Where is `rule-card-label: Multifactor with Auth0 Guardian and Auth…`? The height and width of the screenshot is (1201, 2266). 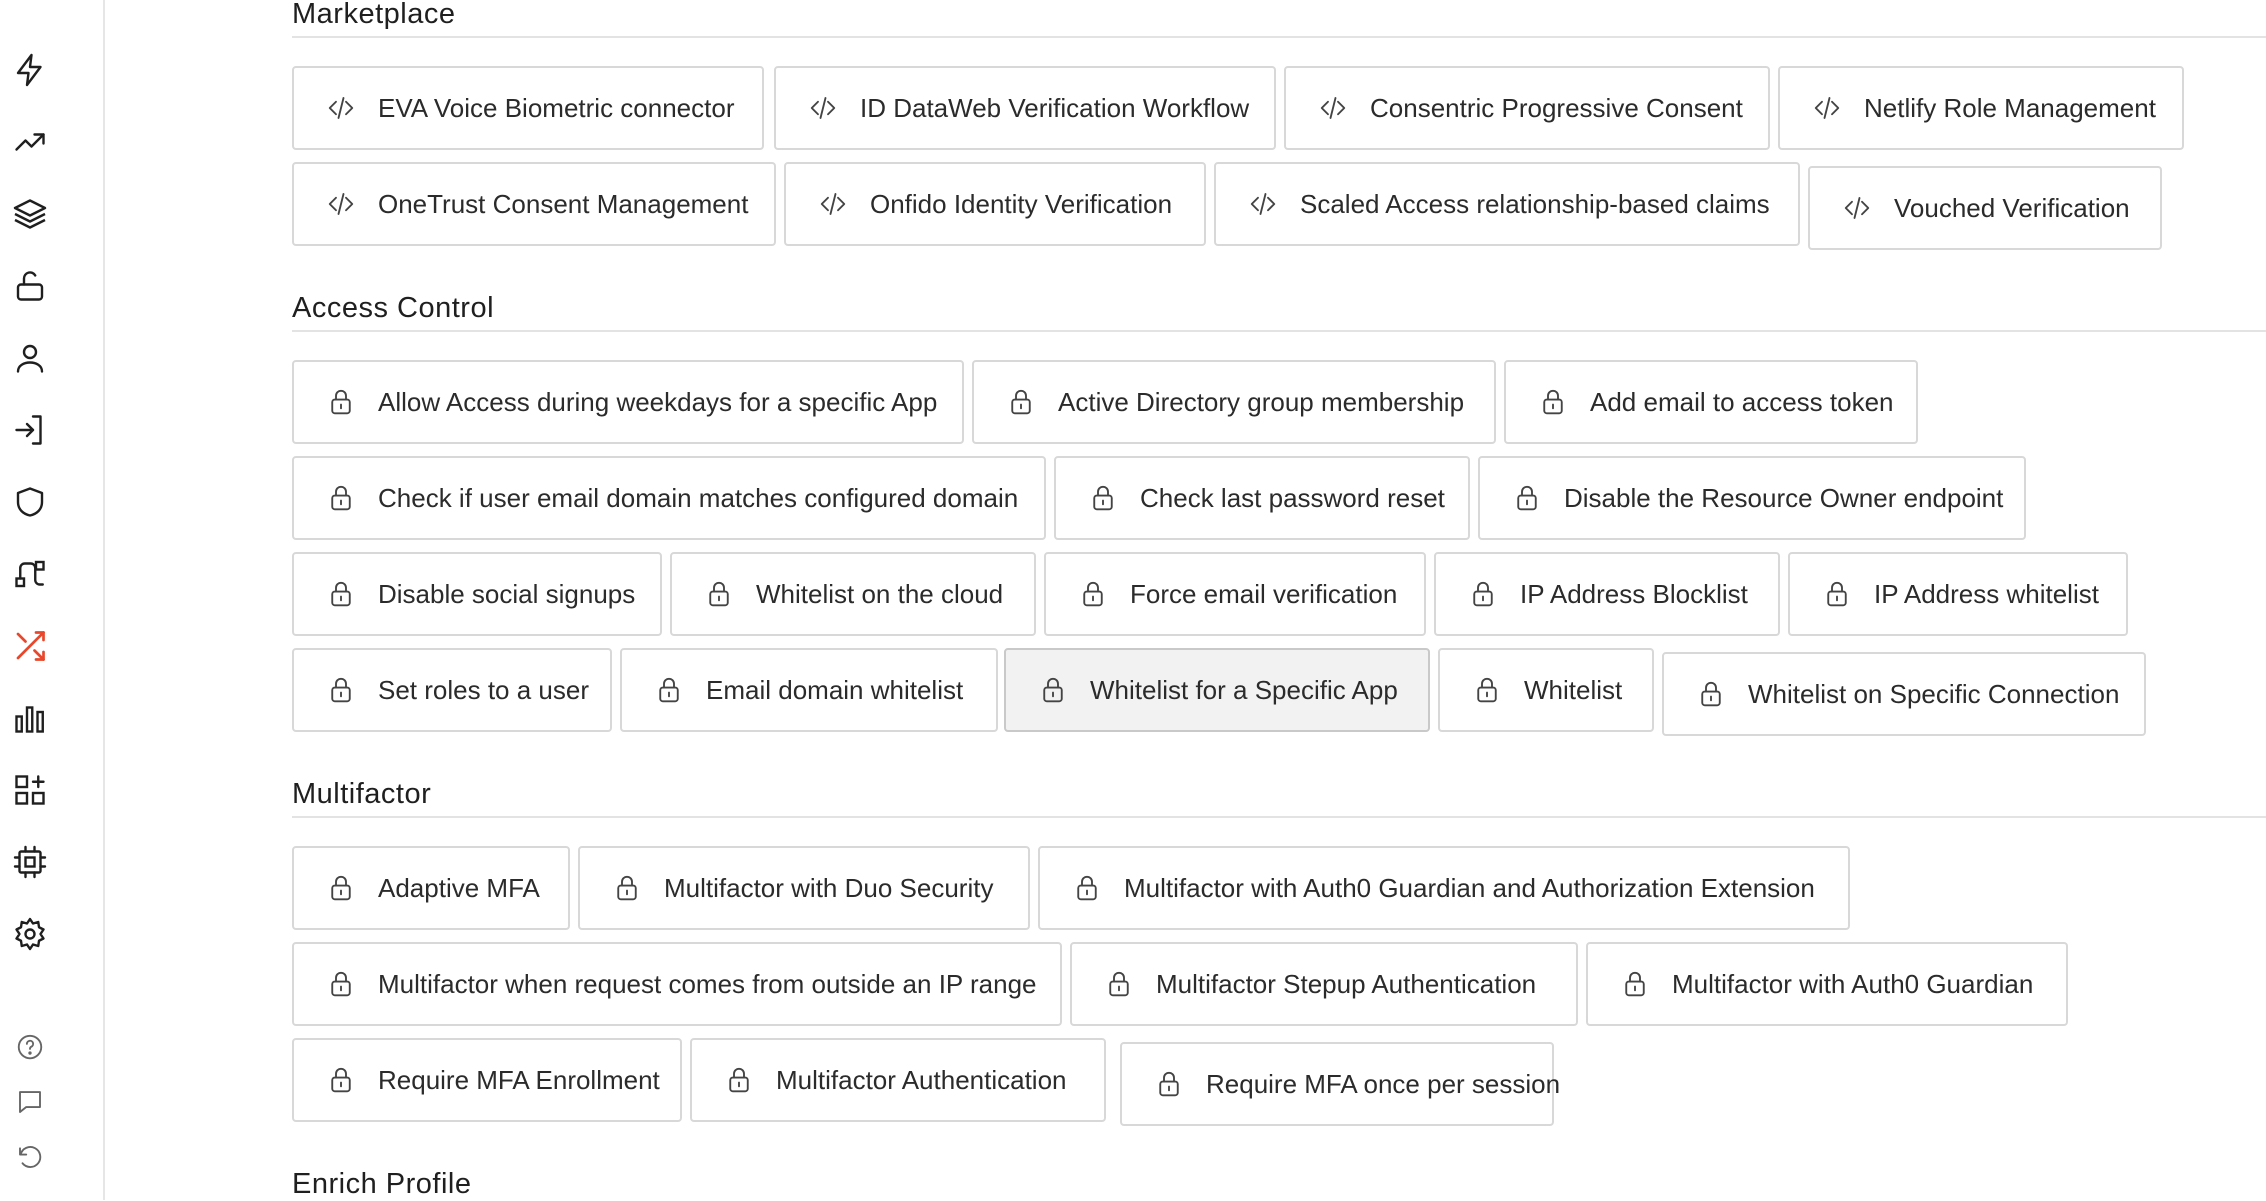 rule-card-label: Multifactor with Auth0 Guardian and Auth… is located at coordinates (1469, 887).